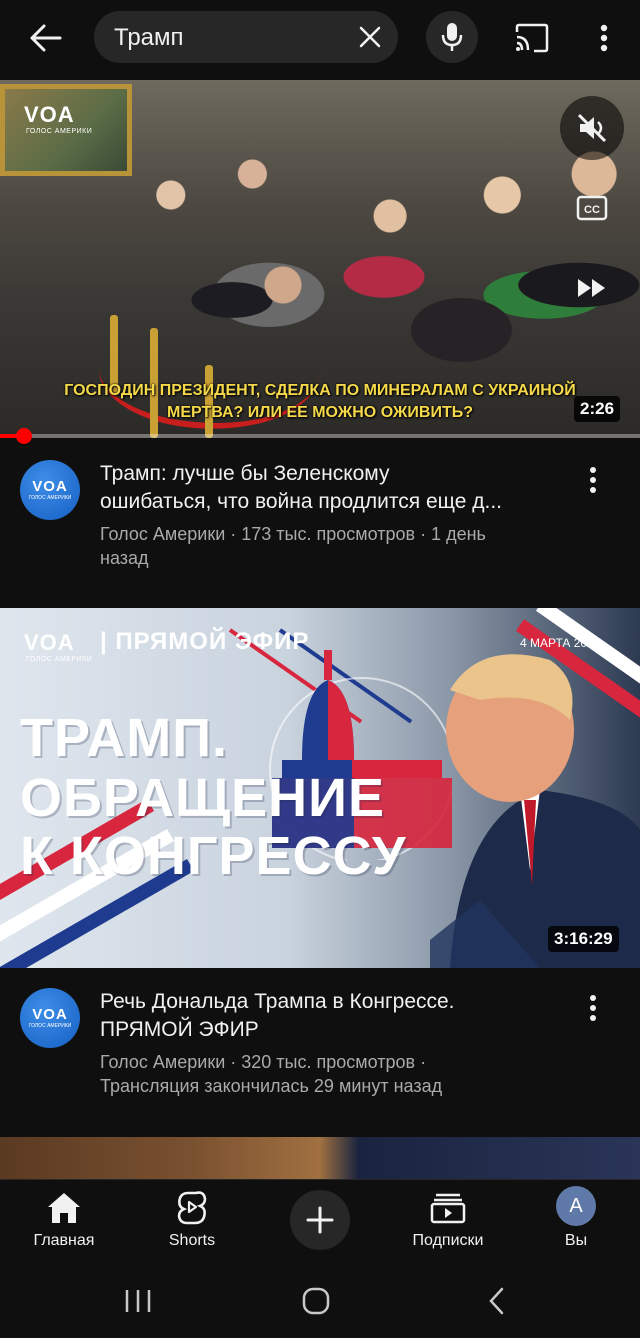 This screenshot has width=640, height=1338. What do you see at coordinates (560, 643) in the screenshot?
I see `broadcast-date: 4 МАРТА 2025` at bounding box center [560, 643].